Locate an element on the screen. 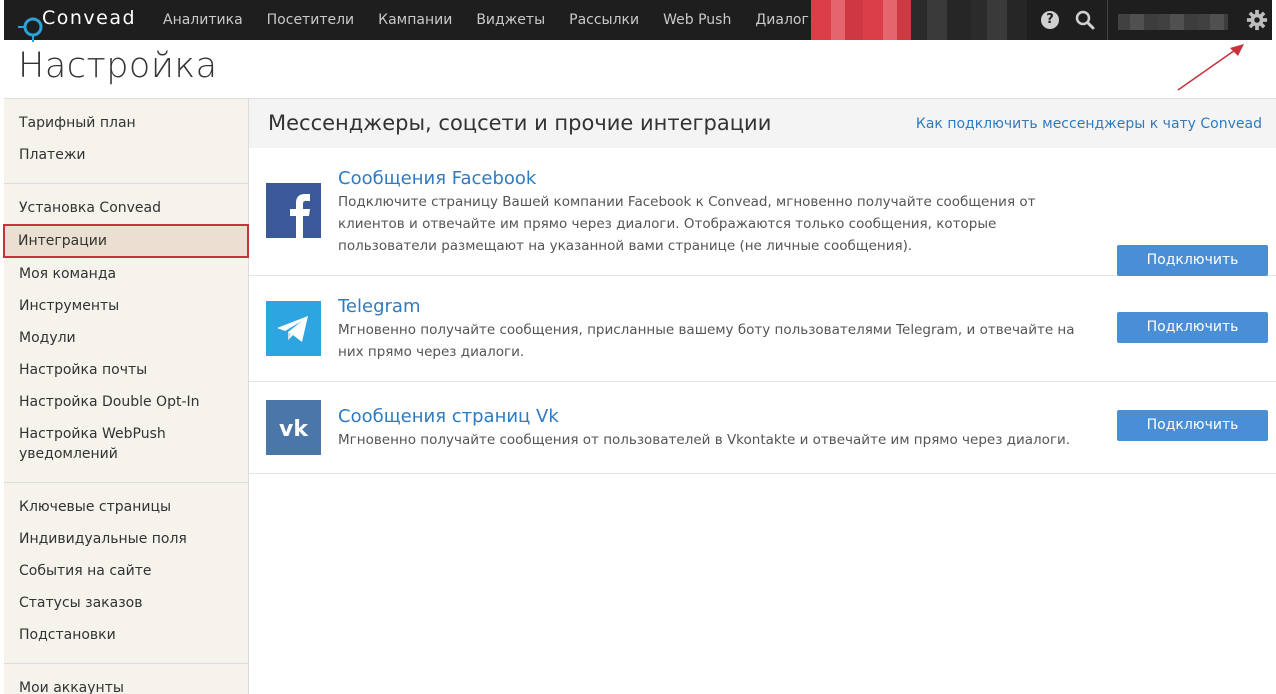  sidebar-item-team: Моя команда is located at coordinates (126, 274).